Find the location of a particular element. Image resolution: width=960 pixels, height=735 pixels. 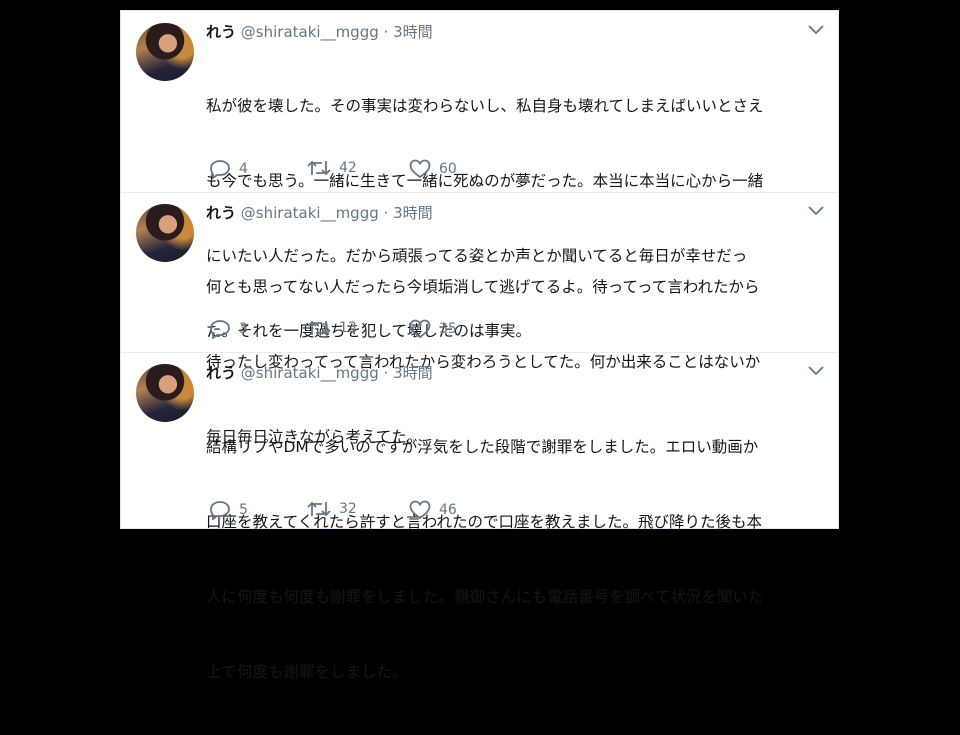

retweet-count: 32 is located at coordinates (348, 509).